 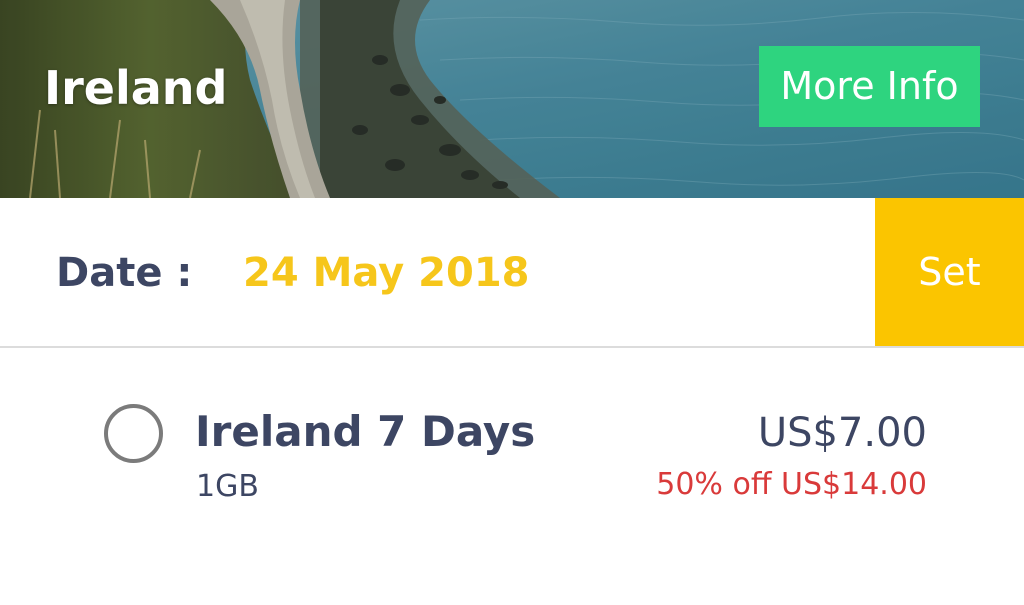 What do you see at coordinates (842, 433) in the screenshot?
I see `plan-price: US$7.00` at bounding box center [842, 433].